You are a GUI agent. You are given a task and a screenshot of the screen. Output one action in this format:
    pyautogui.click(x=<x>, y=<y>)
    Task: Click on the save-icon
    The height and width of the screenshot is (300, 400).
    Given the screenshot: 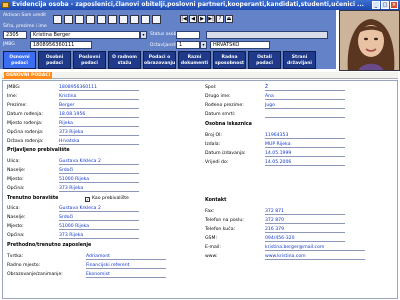 What is the action you would take?
    pyautogui.click(x=68, y=19)
    